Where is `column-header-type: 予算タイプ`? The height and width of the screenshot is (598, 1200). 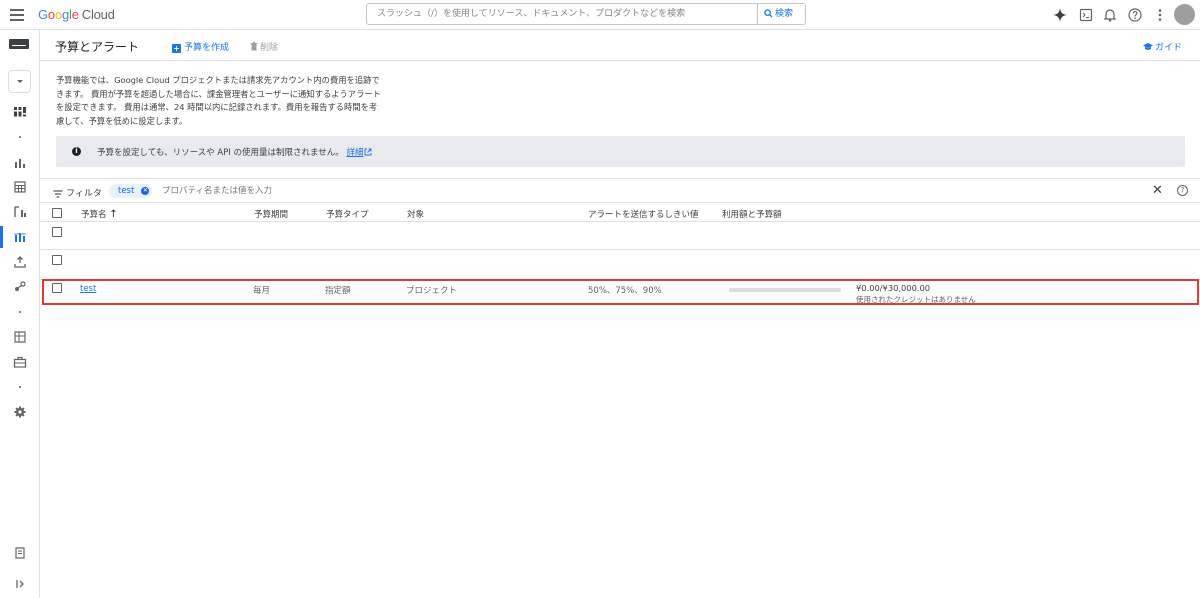 column-header-type: 予算タイプ is located at coordinates (347, 215).